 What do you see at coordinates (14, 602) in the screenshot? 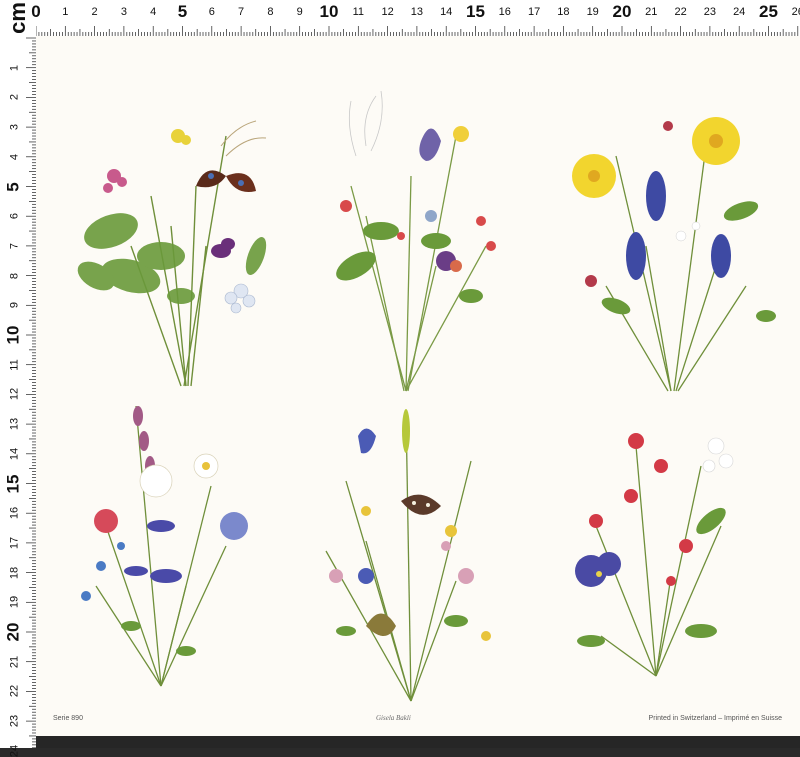
I see `left-ruler-number: 19` at bounding box center [14, 602].